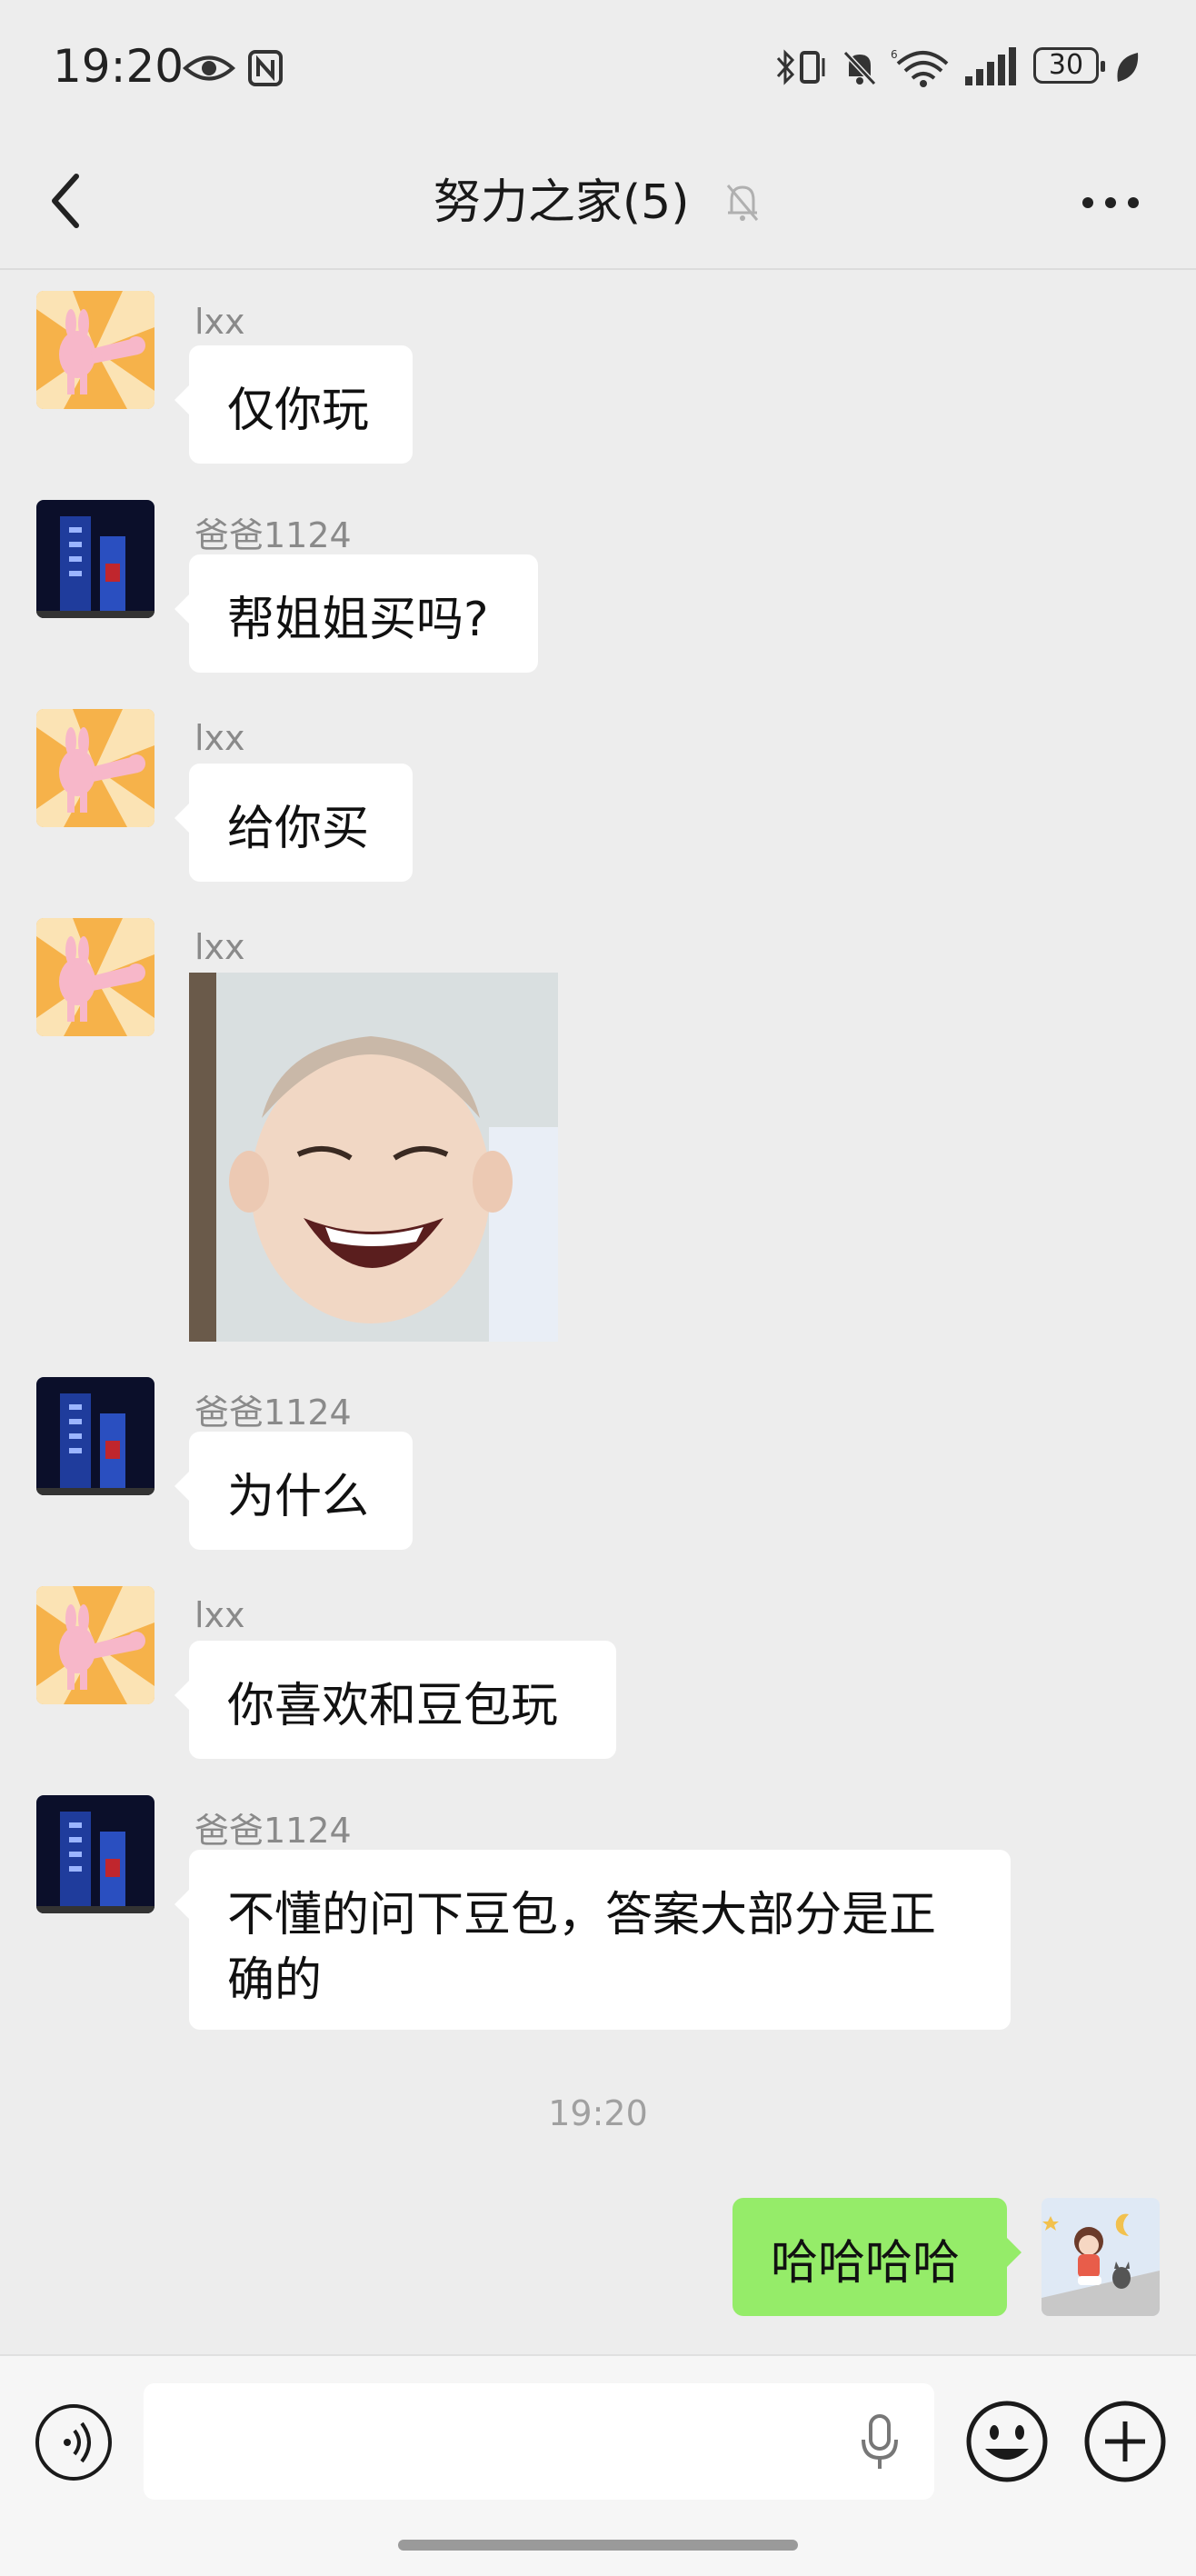 Image resolution: width=1196 pixels, height=2576 pixels. I want to click on bluetooth-vibrate-icon, so click(800, 67).